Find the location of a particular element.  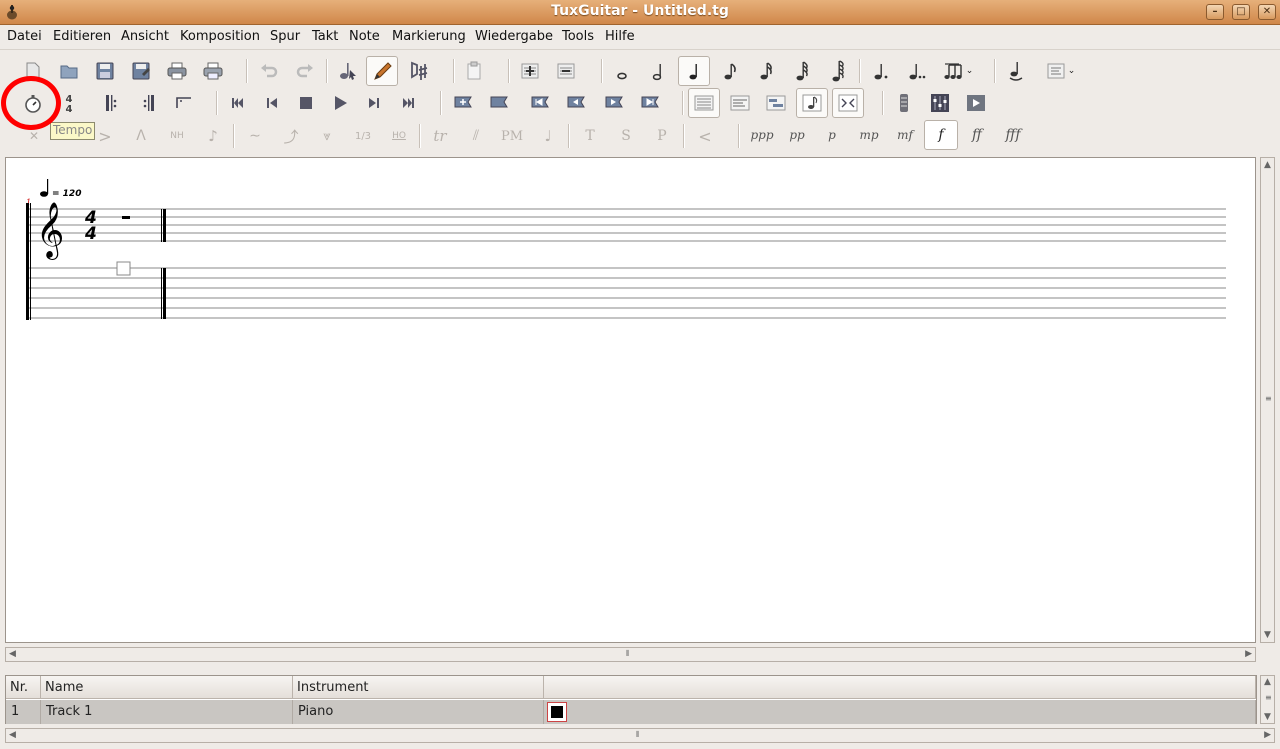

dynamic-mp-button: mp is located at coordinates (869, 135).